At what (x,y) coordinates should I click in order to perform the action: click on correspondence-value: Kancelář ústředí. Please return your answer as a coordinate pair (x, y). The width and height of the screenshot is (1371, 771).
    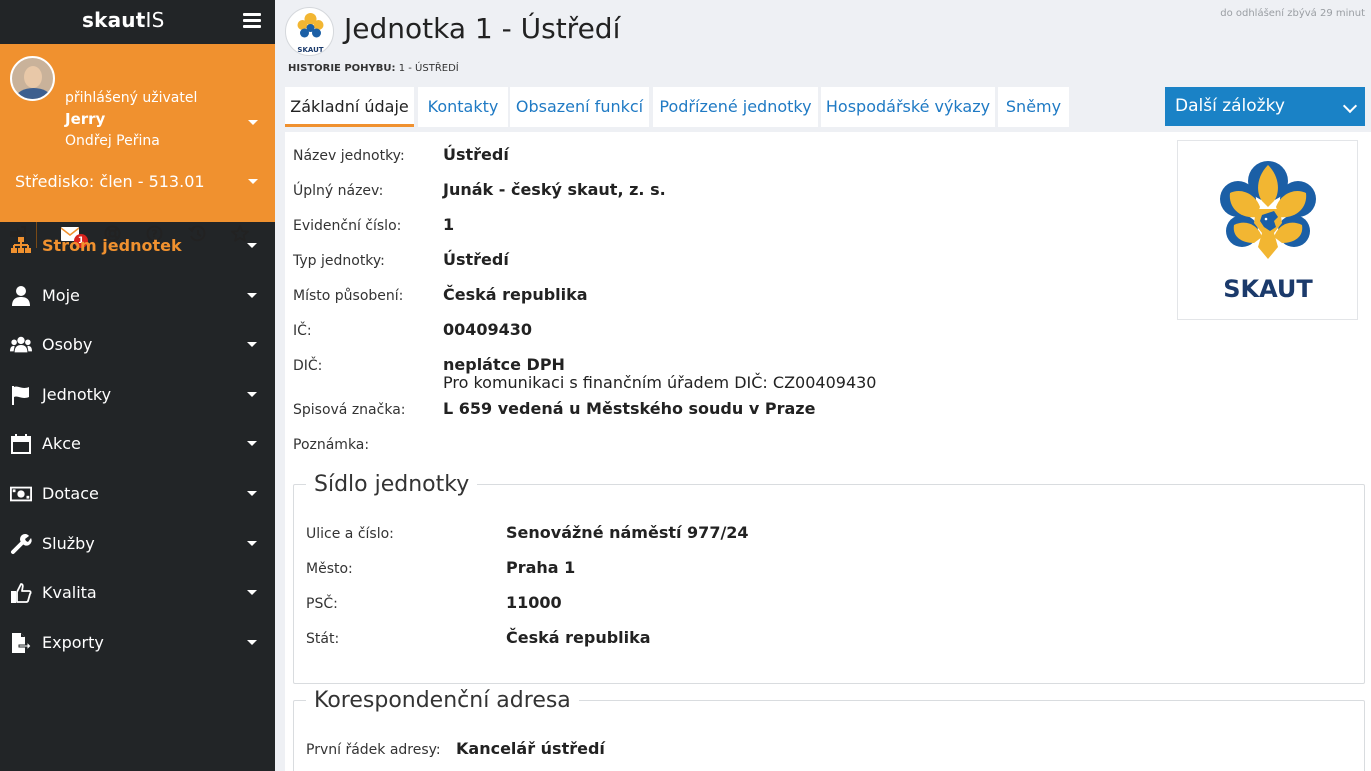
    Looking at the image, I should click on (530, 748).